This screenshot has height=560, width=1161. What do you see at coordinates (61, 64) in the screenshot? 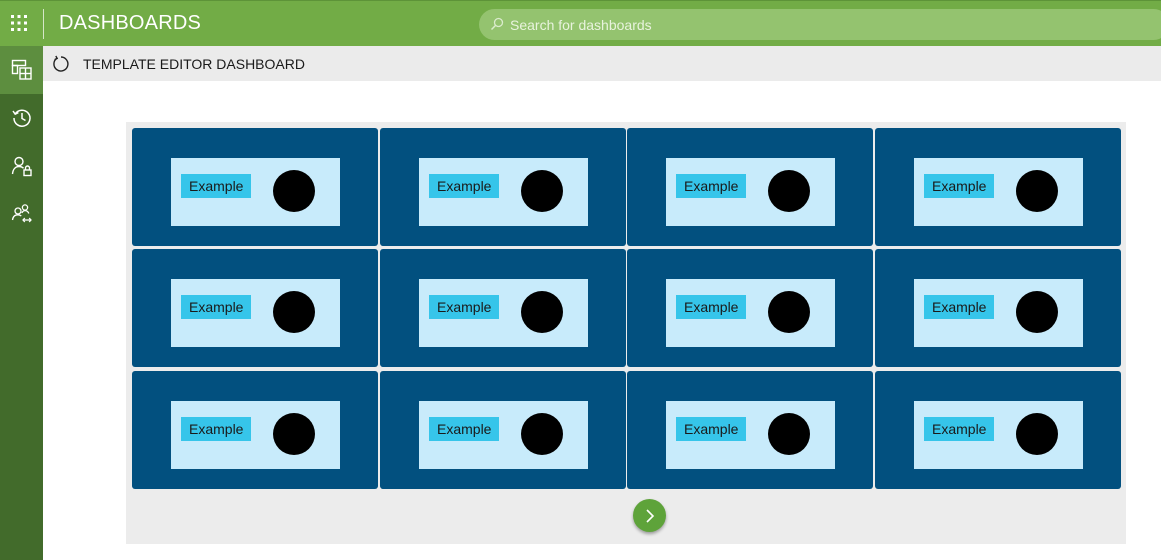
I see `refresh-icon` at bounding box center [61, 64].